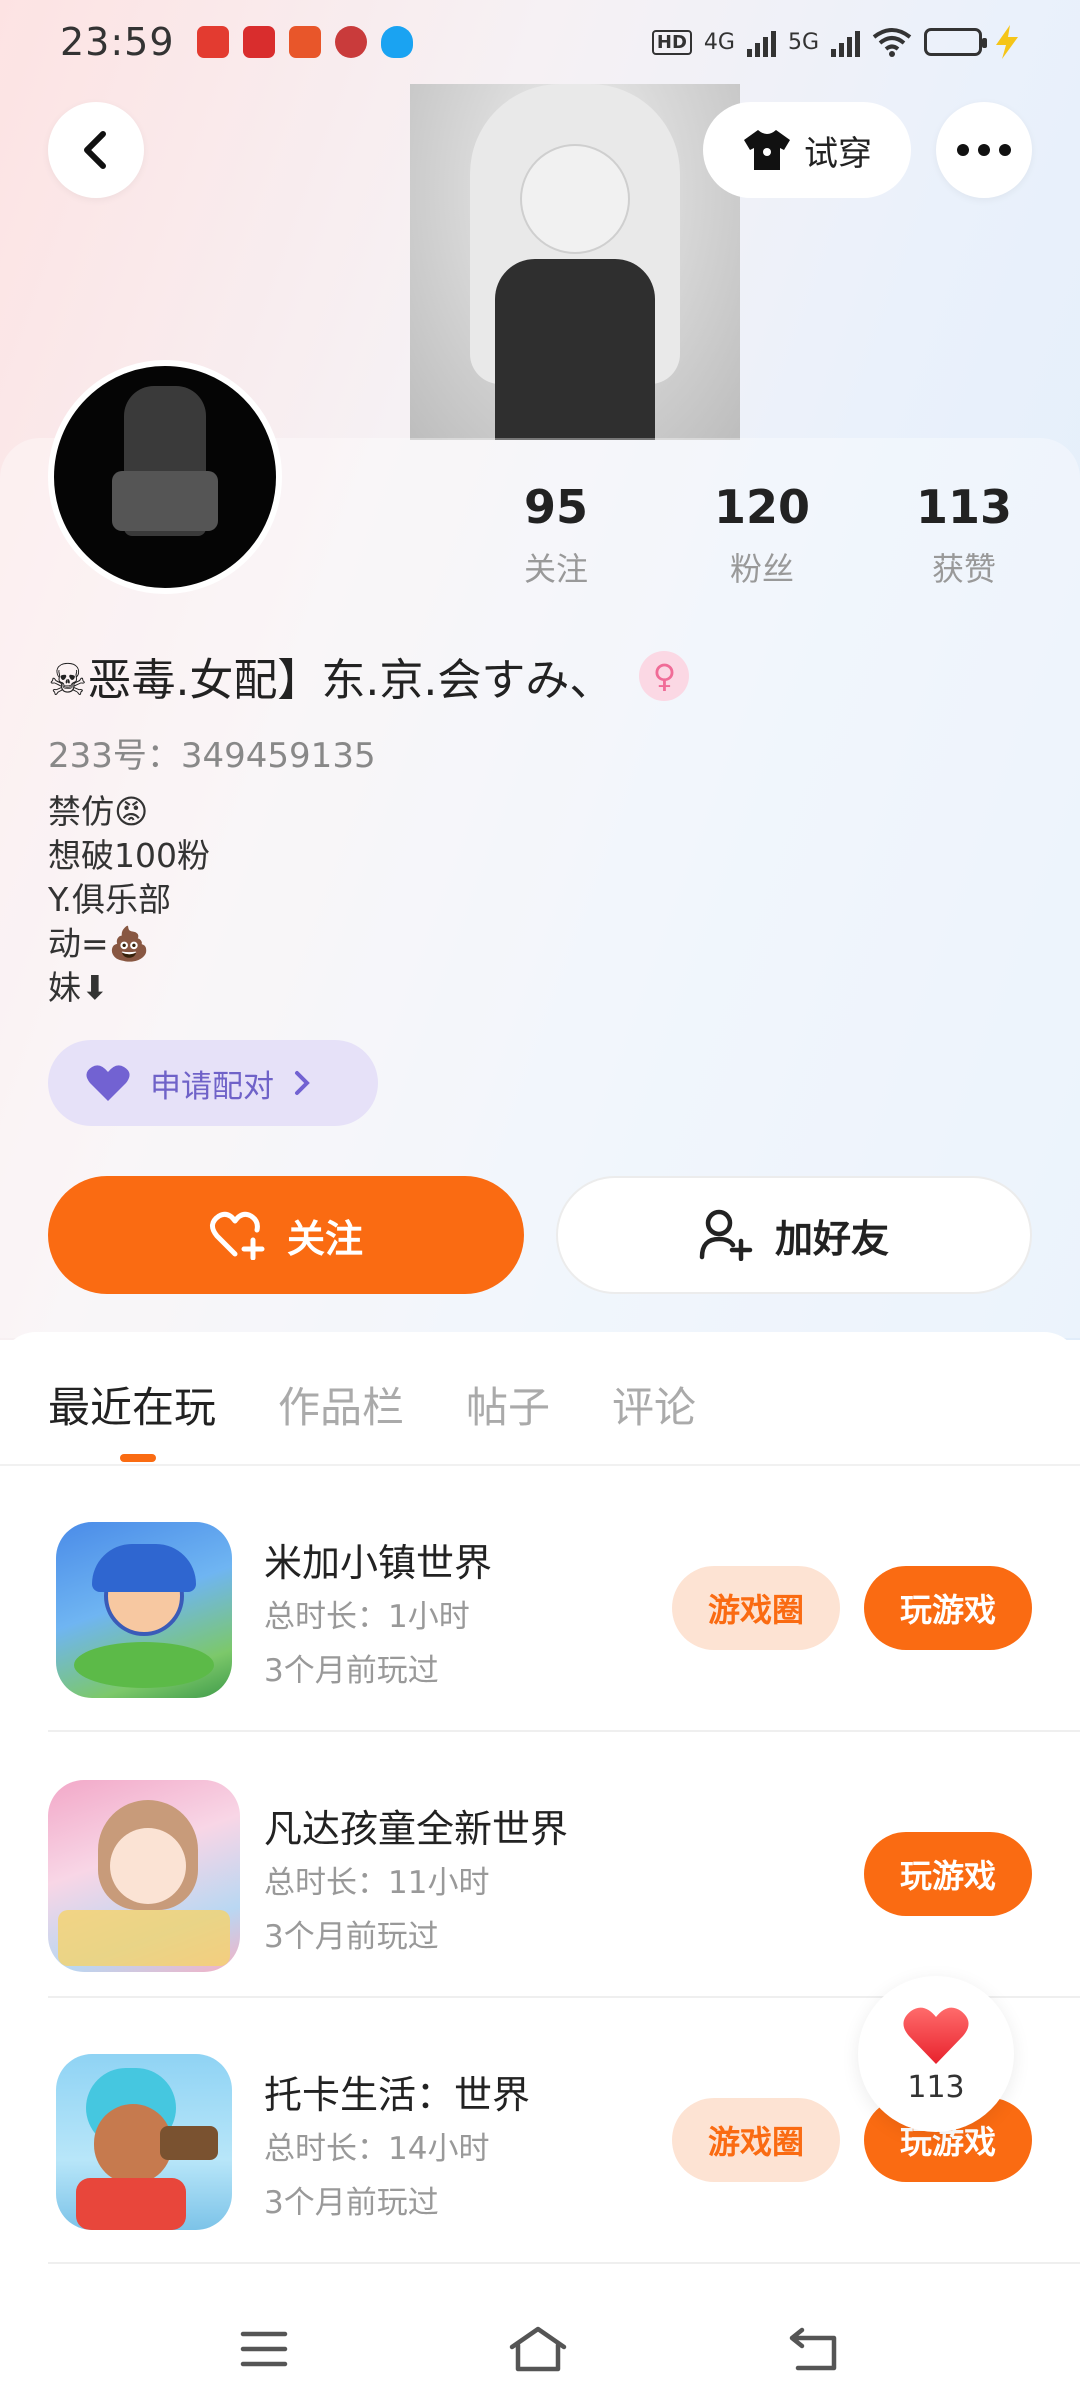  I want to click on add-friend-button: 加好友, so click(794, 1235).